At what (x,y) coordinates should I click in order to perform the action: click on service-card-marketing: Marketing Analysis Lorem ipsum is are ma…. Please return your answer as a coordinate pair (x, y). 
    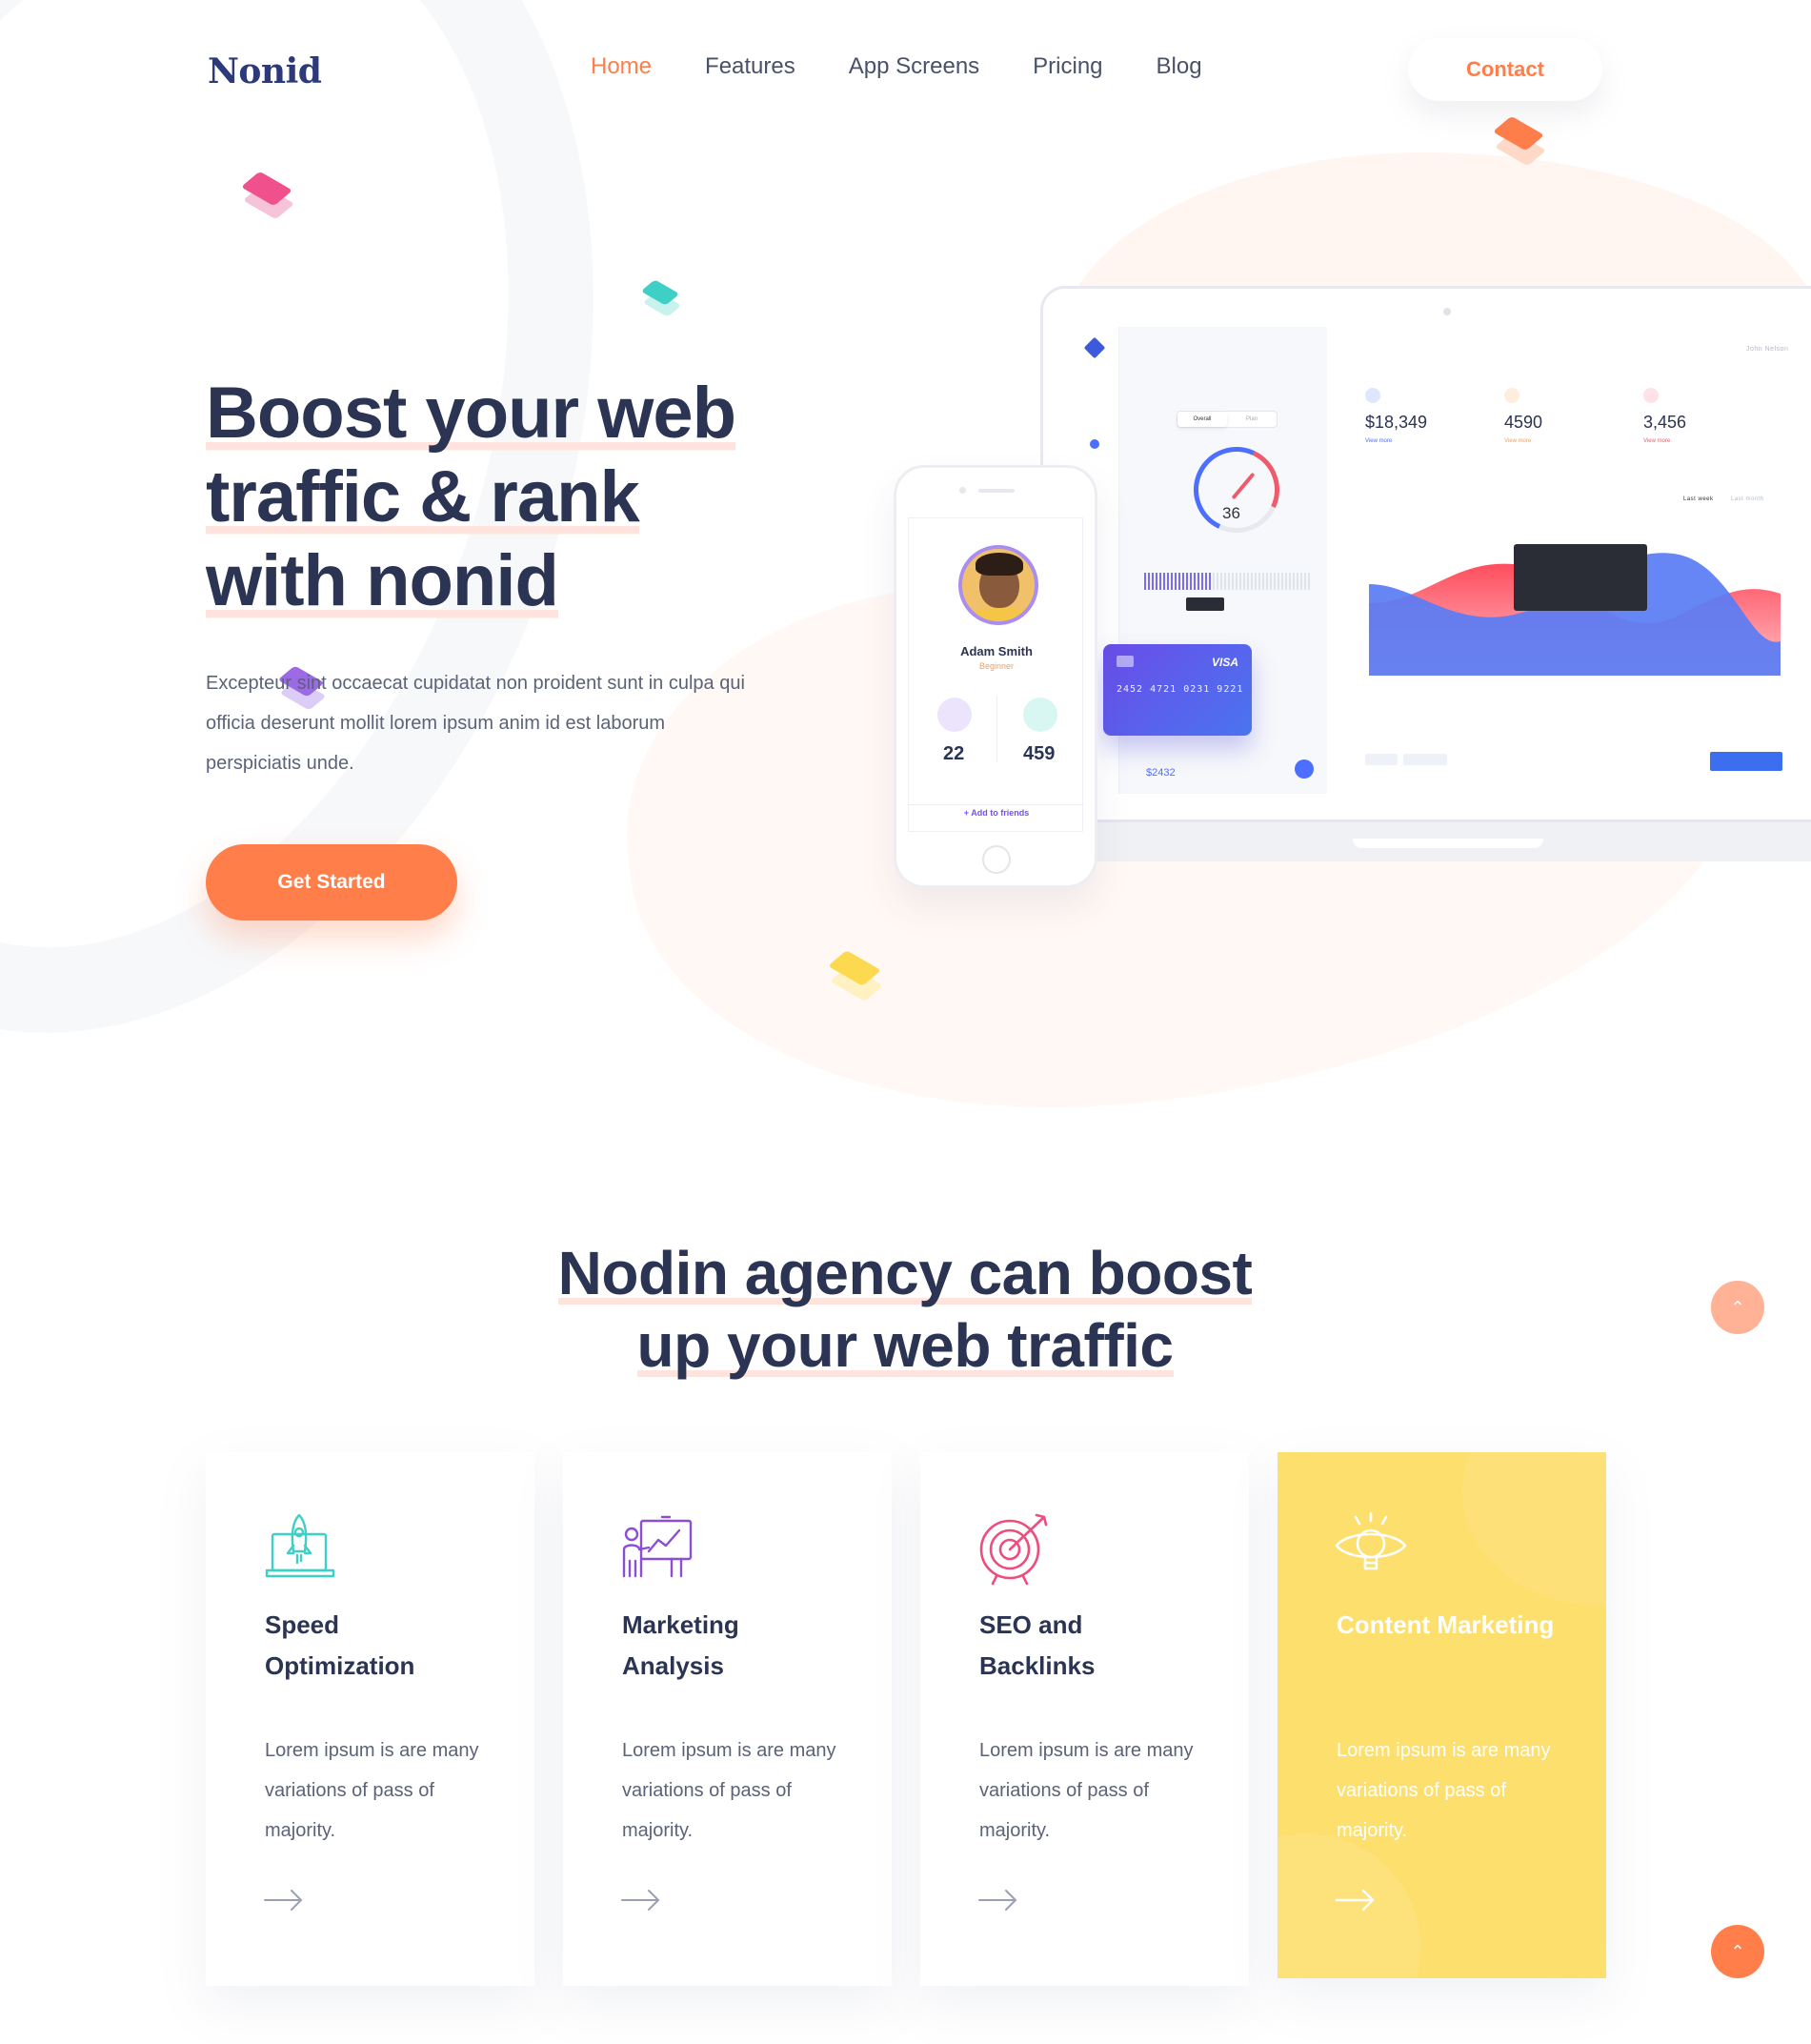
    Looking at the image, I should click on (727, 1719).